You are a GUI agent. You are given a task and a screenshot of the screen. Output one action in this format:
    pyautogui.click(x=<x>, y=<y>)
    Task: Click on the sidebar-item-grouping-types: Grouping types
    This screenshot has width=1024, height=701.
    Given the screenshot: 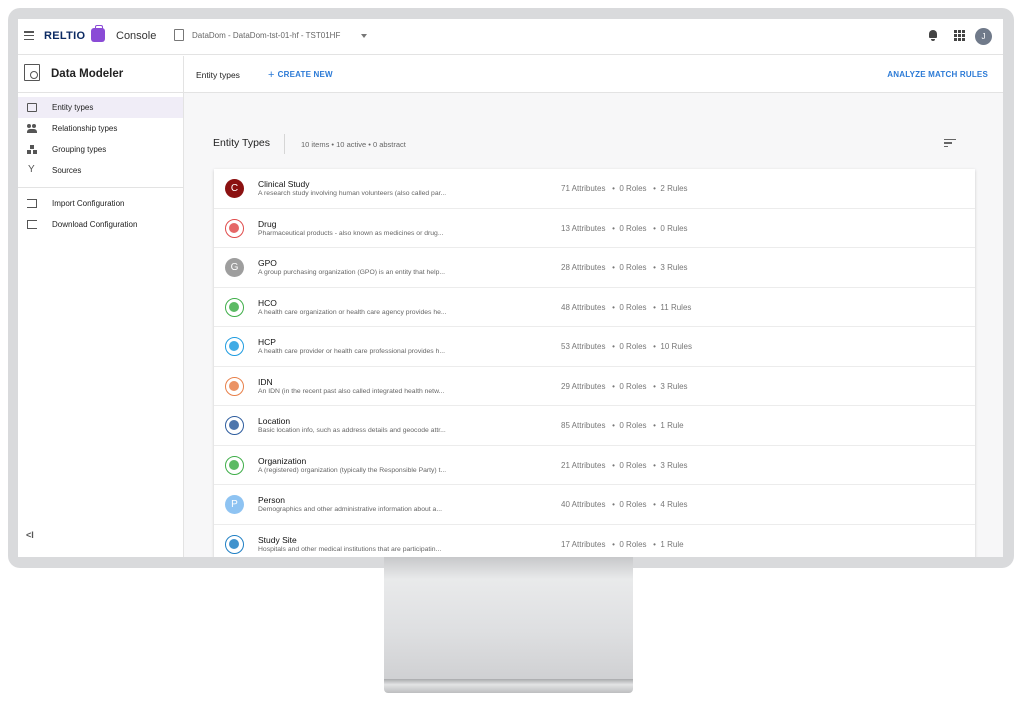 What is the action you would take?
    pyautogui.click(x=100, y=149)
    